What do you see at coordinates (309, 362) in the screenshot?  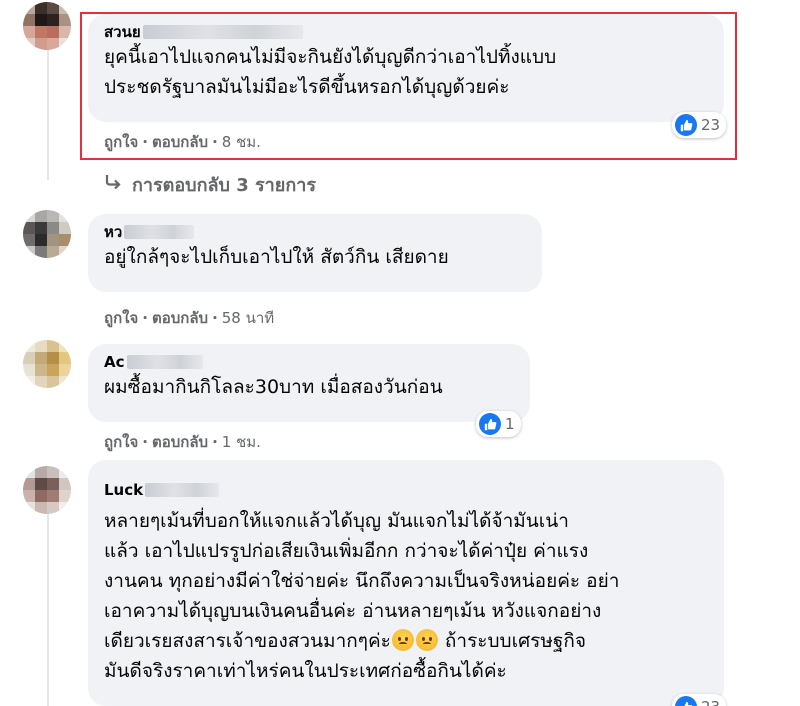 I see `comment-author: Ac` at bounding box center [309, 362].